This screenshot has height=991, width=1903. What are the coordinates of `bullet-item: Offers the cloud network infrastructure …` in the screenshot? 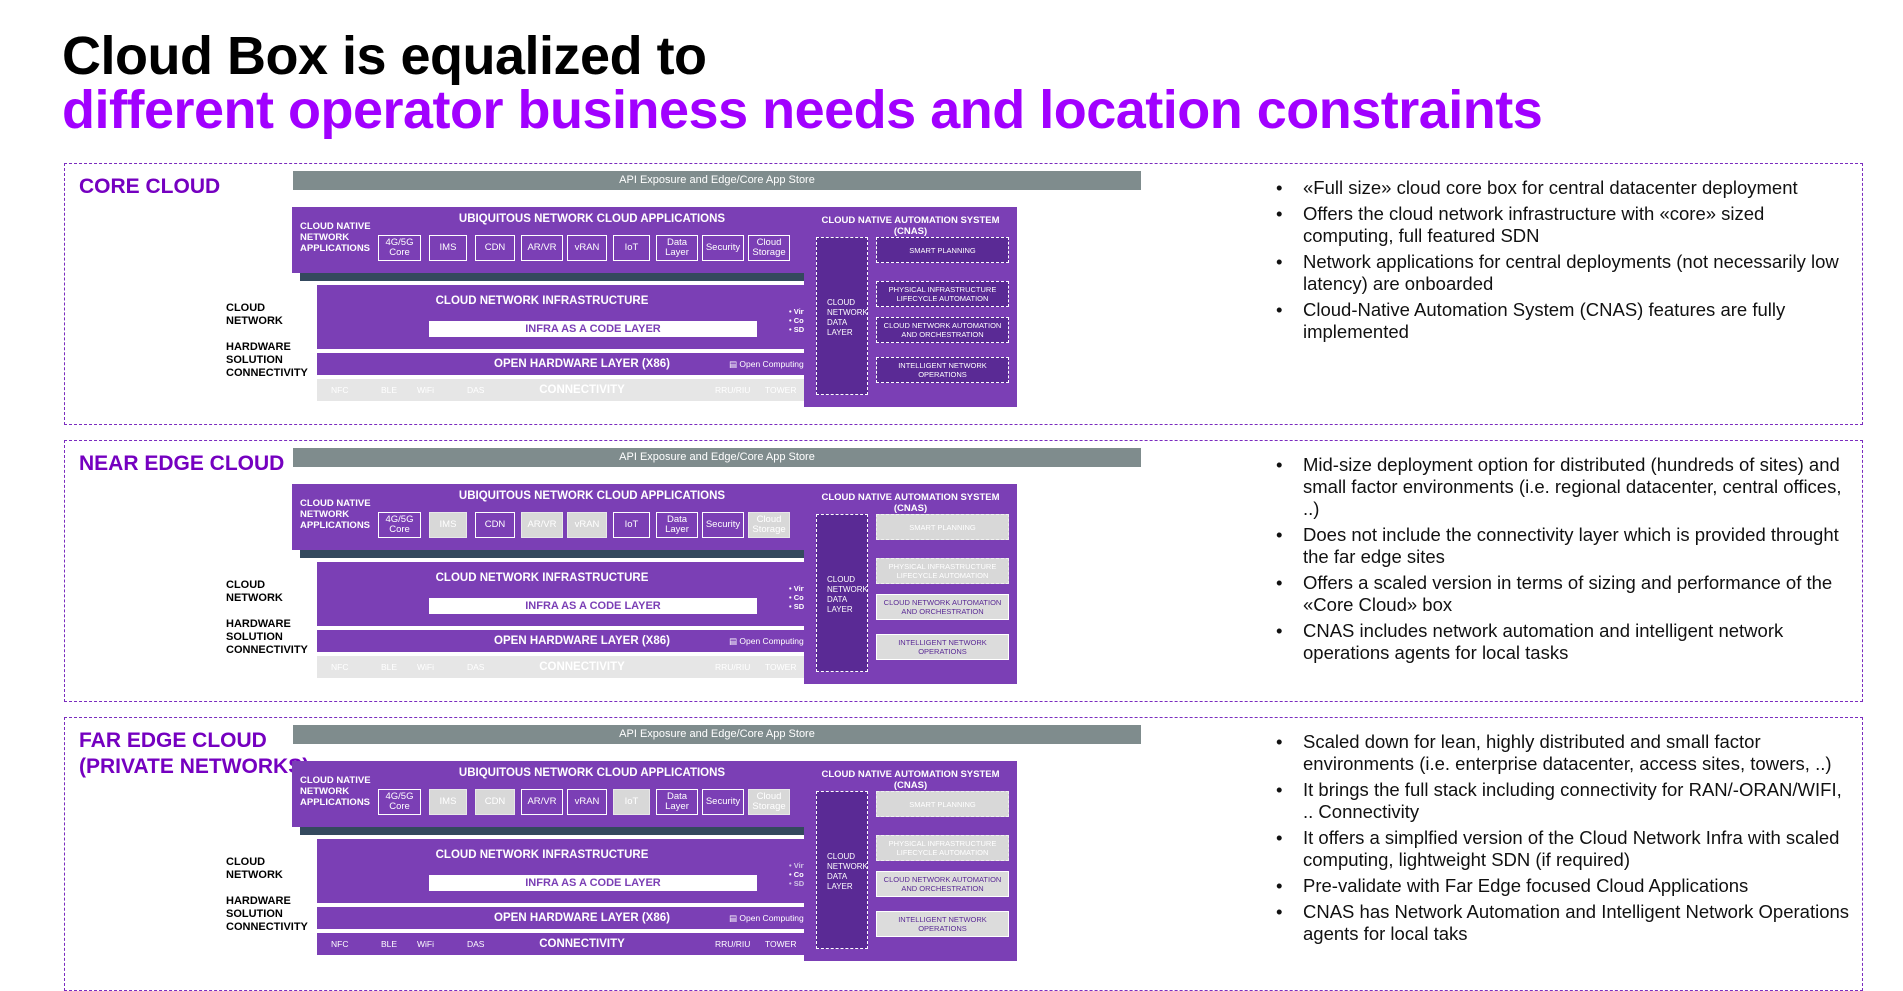 It's located at (1566, 225).